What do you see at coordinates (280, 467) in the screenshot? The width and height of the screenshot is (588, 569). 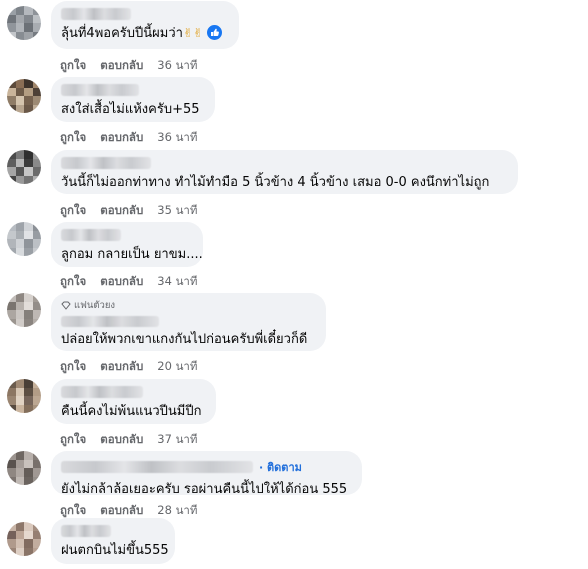 I see `follow-link: · ติดตาม` at bounding box center [280, 467].